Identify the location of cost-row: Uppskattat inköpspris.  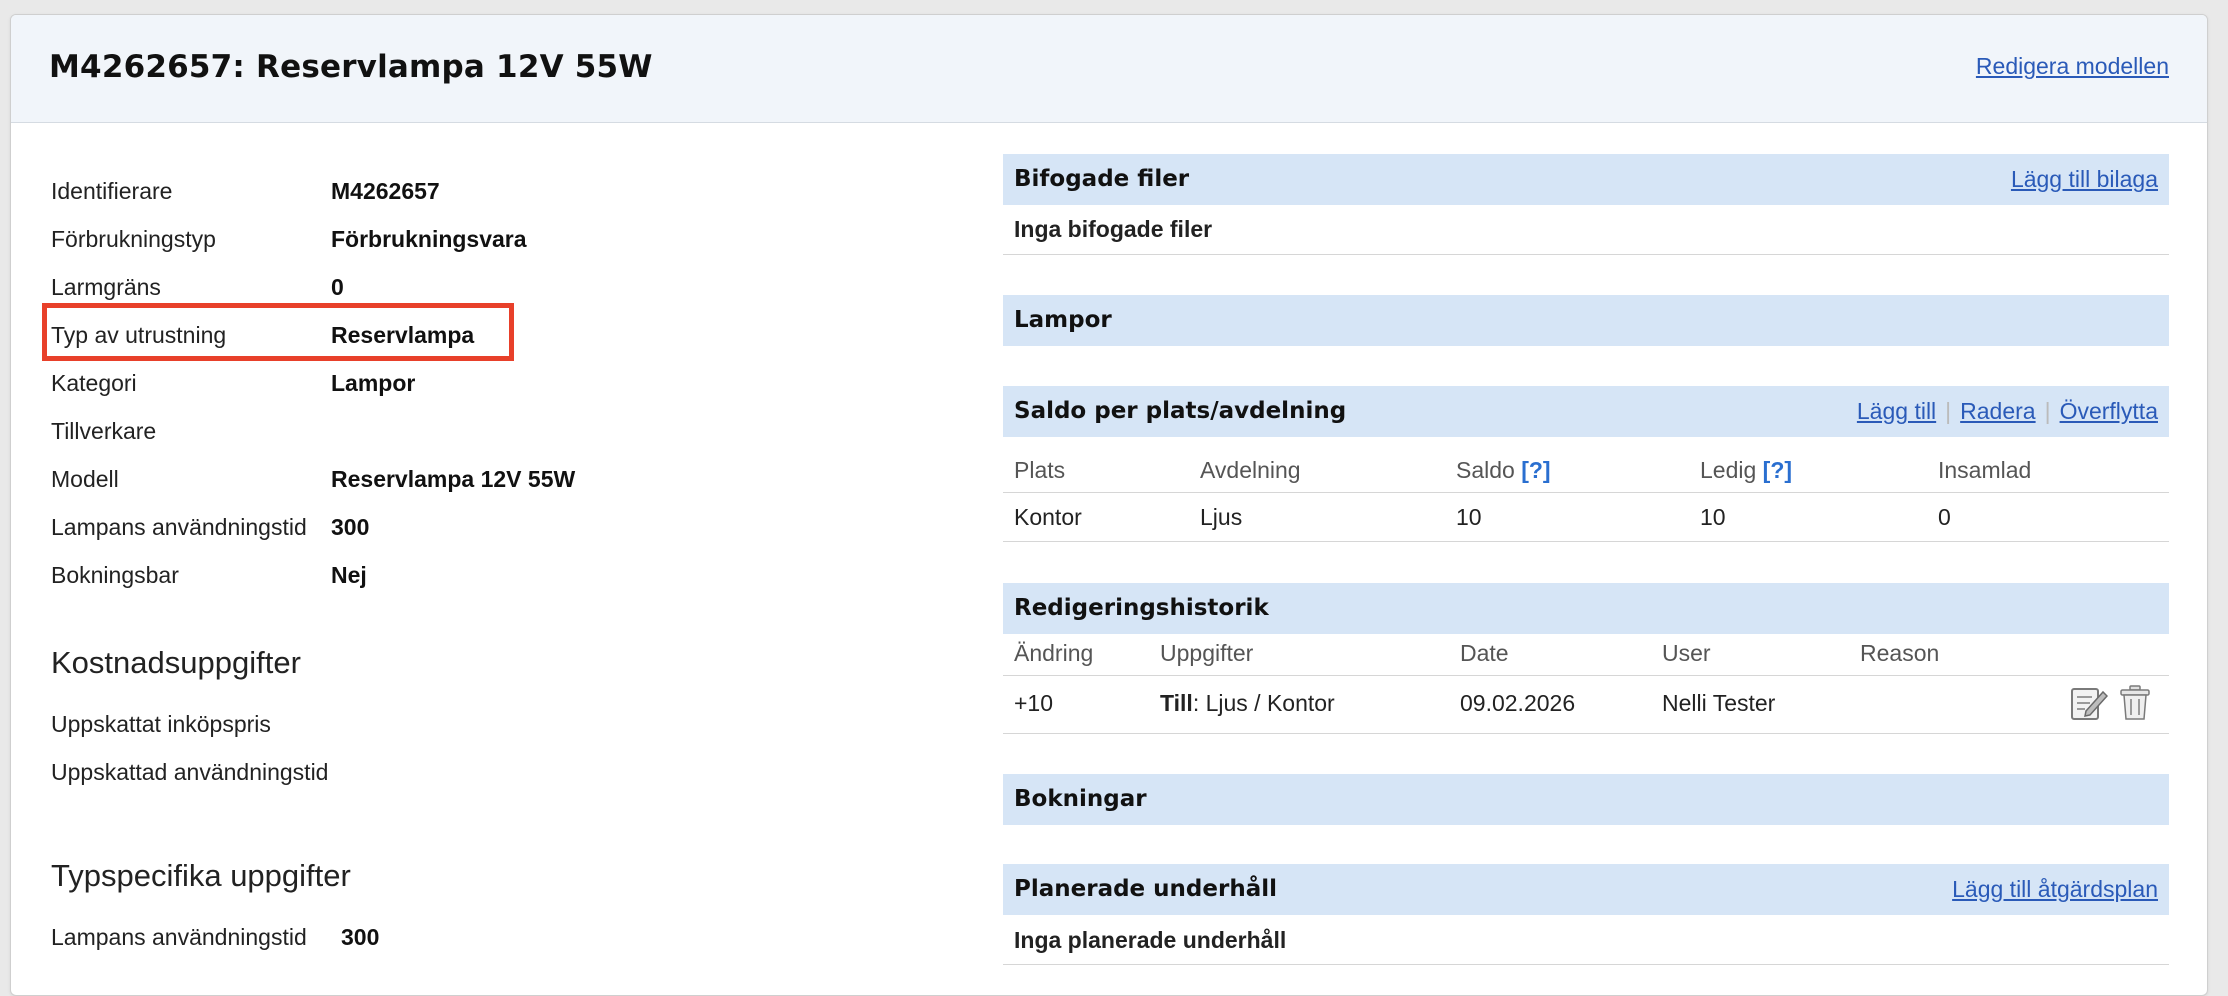
(161, 724).